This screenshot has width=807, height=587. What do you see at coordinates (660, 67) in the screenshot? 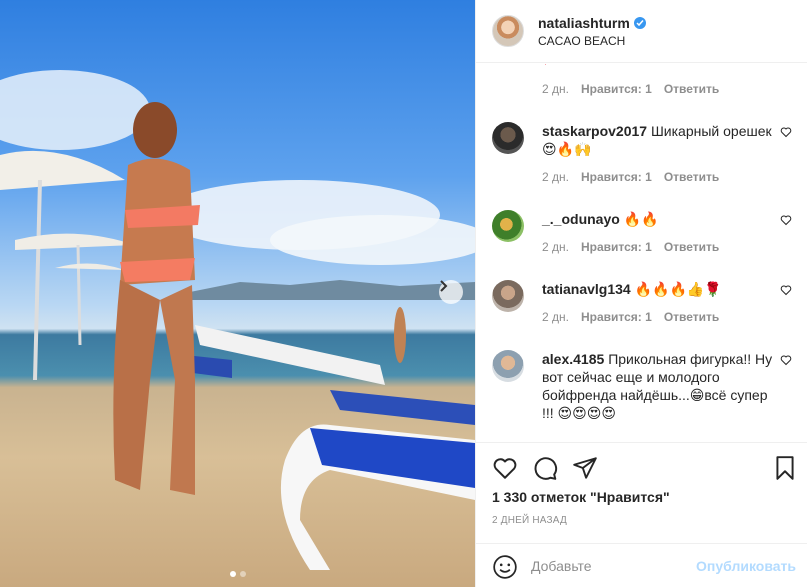
I see `comment-text: ♥` at bounding box center [660, 67].